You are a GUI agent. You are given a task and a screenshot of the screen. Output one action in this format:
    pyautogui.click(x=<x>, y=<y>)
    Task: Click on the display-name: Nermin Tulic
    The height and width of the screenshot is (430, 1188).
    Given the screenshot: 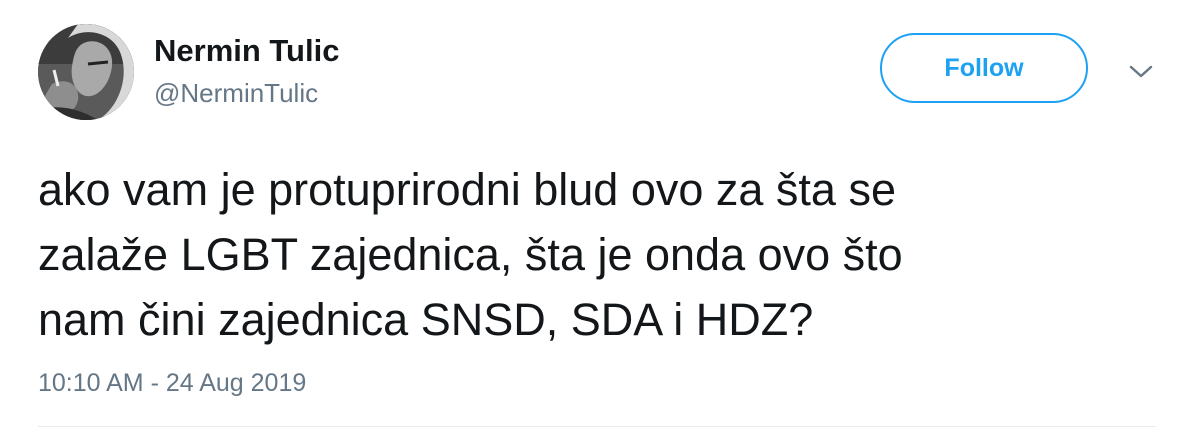 What is the action you would take?
    pyautogui.click(x=246, y=51)
    